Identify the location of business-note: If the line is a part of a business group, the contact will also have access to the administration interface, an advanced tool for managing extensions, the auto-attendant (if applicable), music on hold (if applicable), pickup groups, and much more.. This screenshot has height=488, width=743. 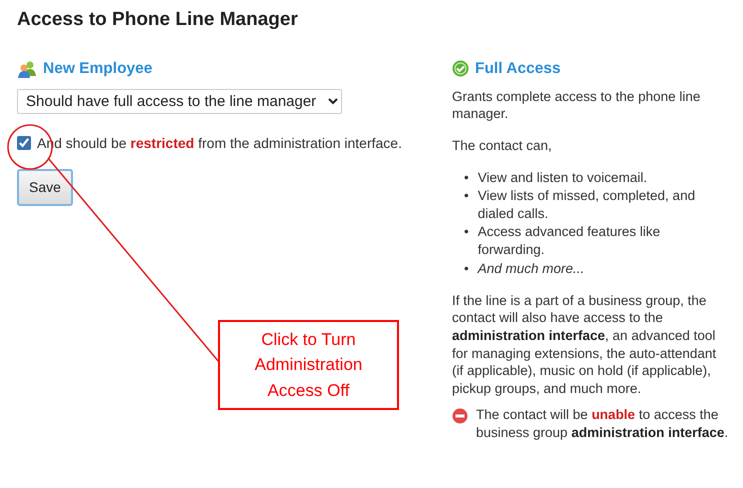
(585, 345).